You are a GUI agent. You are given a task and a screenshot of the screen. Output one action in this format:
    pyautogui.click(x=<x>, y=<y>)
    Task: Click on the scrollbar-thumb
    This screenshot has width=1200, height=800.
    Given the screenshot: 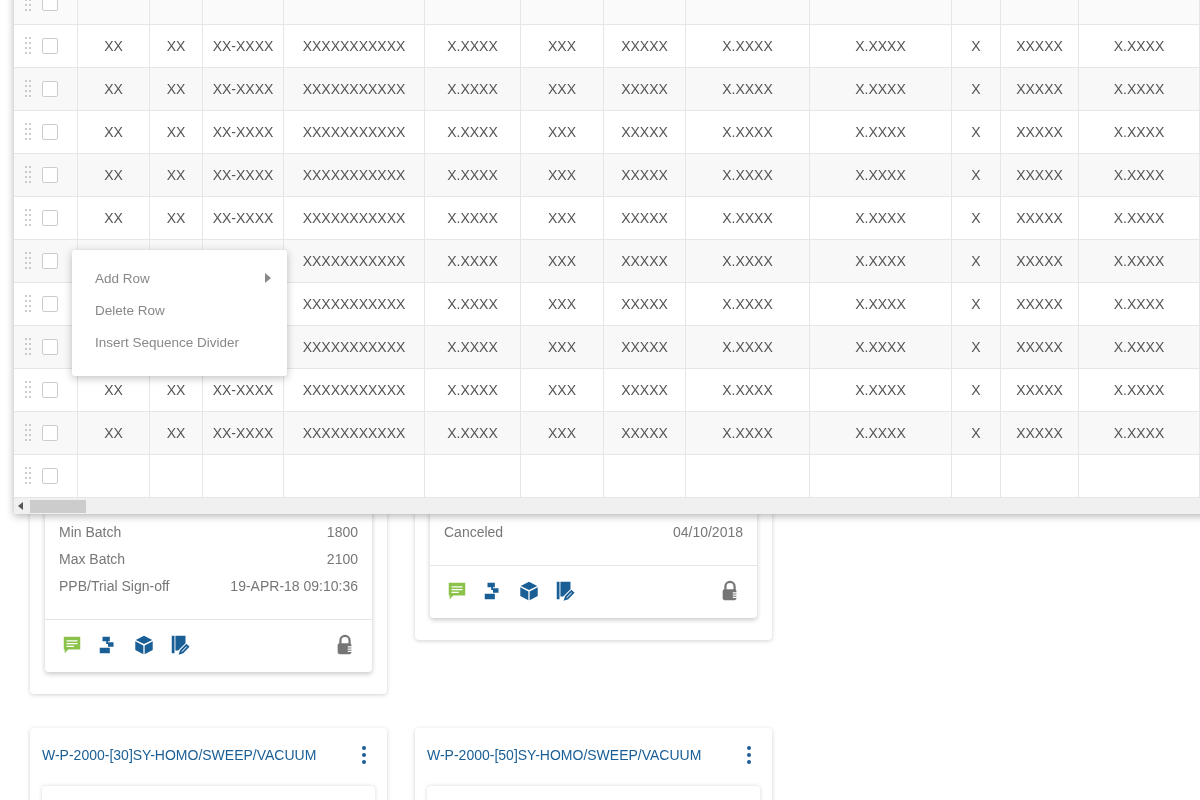 What is the action you would take?
    pyautogui.click(x=58, y=506)
    